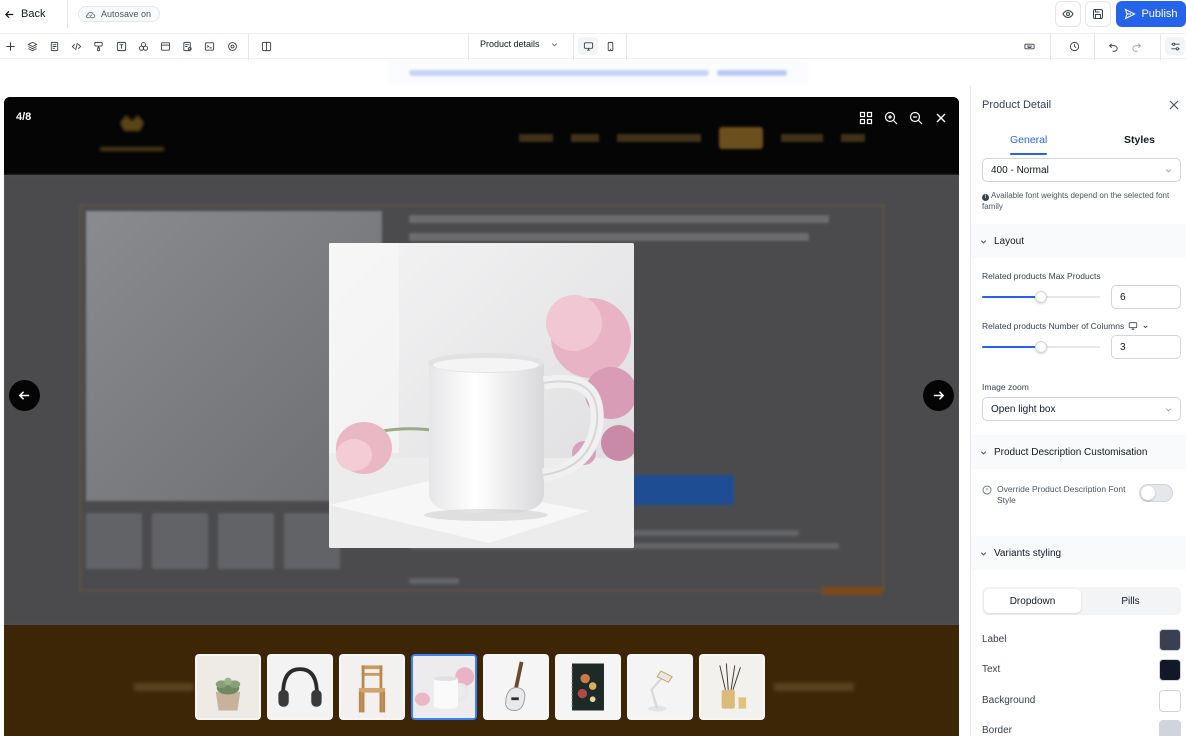 The height and width of the screenshot is (736, 1186). I want to click on image-zoom-label: Image zoom, so click(1005, 387).